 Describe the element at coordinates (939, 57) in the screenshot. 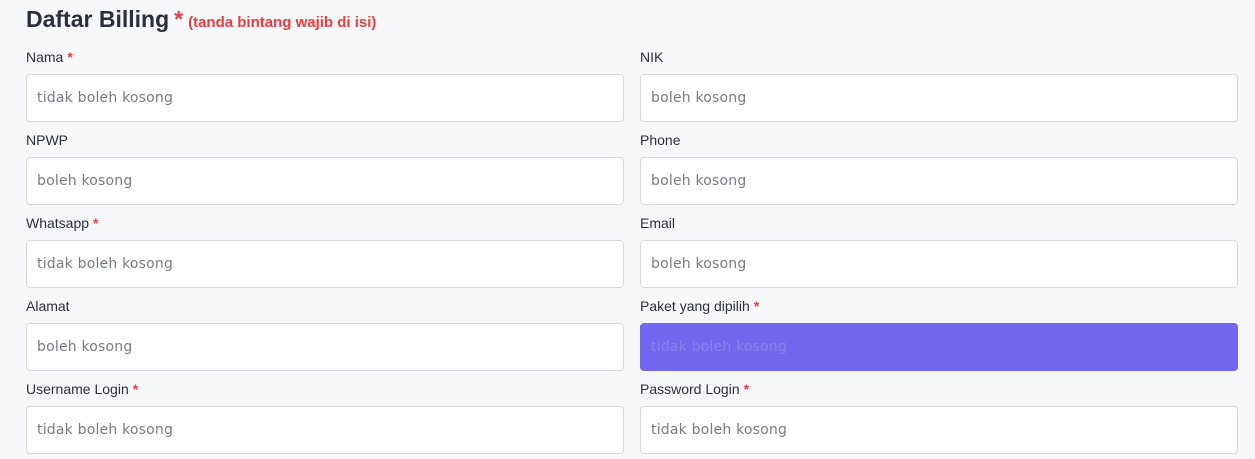

I see `nik-label: NIK` at that location.